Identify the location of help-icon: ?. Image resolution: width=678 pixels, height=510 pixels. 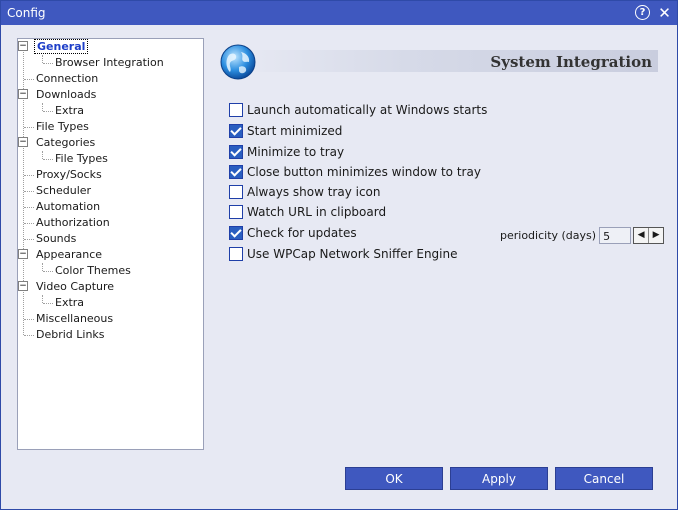
(642, 12).